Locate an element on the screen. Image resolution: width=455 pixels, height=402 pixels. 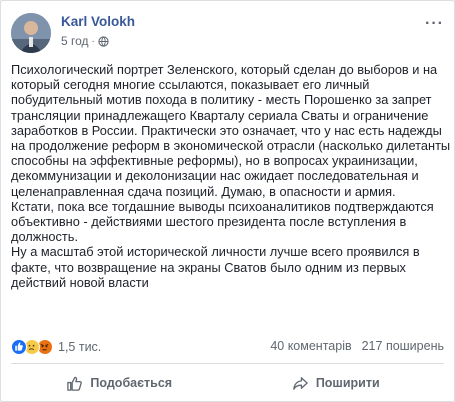
share-button-label: Поширити is located at coordinates (347, 383).